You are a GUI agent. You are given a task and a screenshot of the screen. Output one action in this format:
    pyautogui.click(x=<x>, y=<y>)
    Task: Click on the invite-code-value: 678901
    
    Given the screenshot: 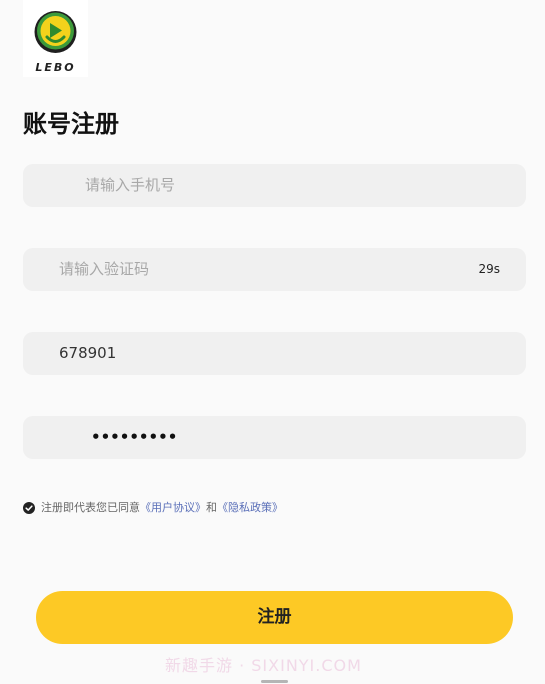 What is the action you would take?
    pyautogui.click(x=88, y=353)
    